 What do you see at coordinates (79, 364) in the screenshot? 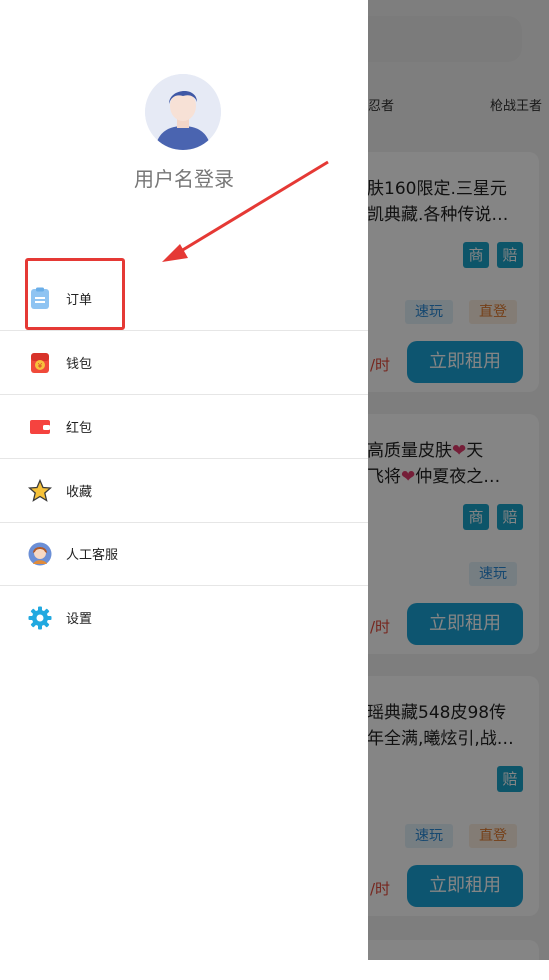
I see `menu-label: 钱包` at bounding box center [79, 364].